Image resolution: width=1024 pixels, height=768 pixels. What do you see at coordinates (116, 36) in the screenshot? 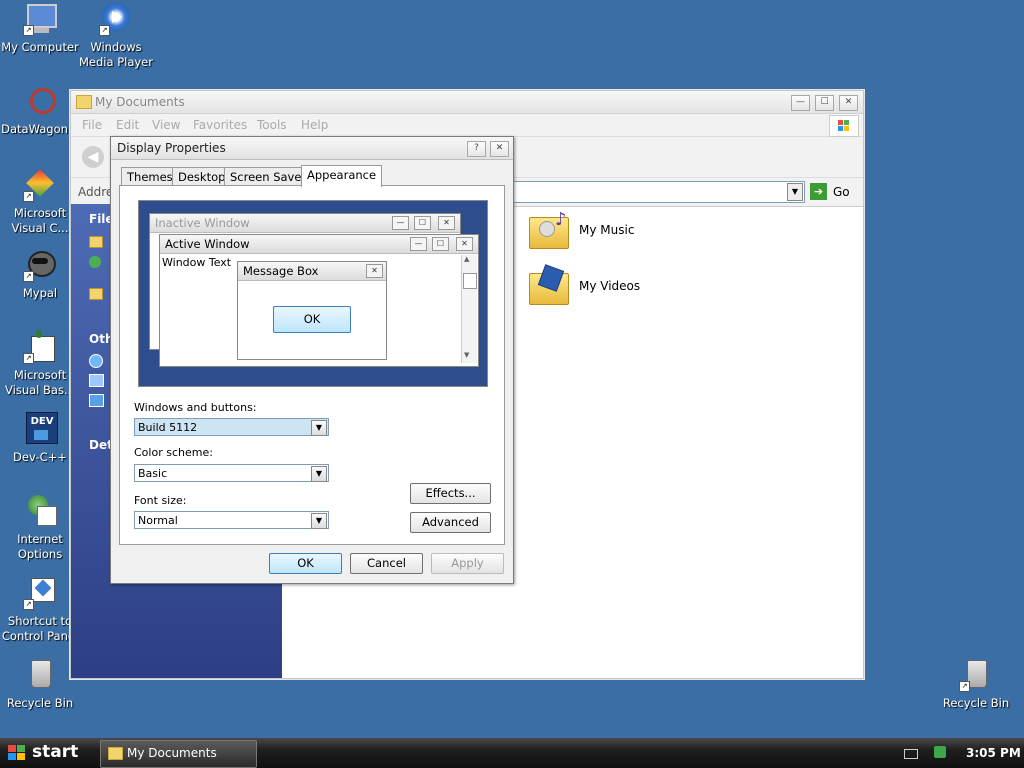
I see `desktop-icon-media-player: ↗ Windows Media Player` at bounding box center [116, 36].